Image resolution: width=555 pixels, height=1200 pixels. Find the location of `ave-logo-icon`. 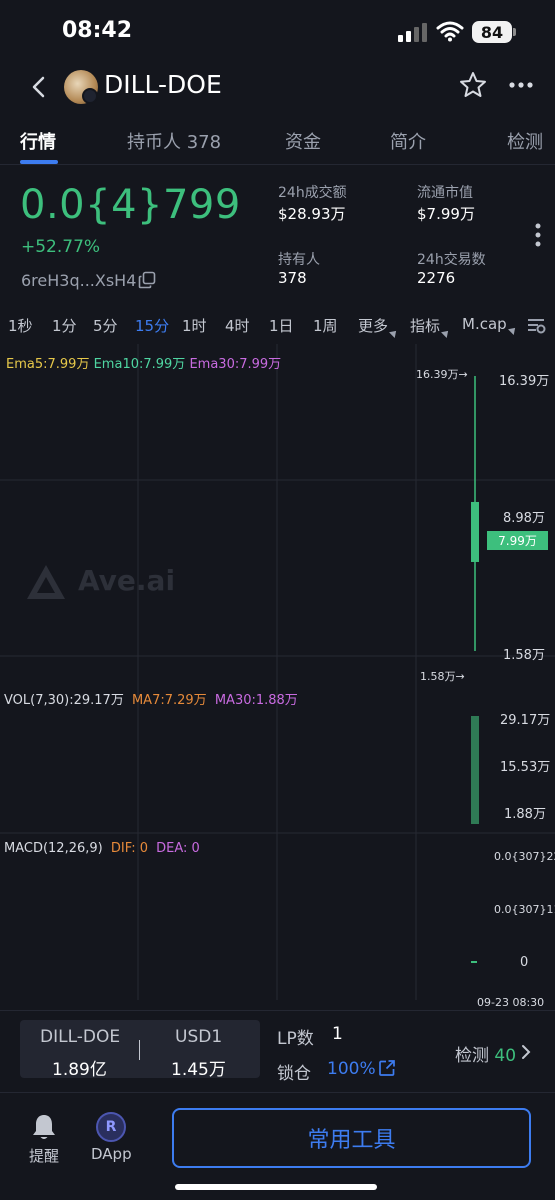

ave-logo-icon is located at coordinates (46, 582).